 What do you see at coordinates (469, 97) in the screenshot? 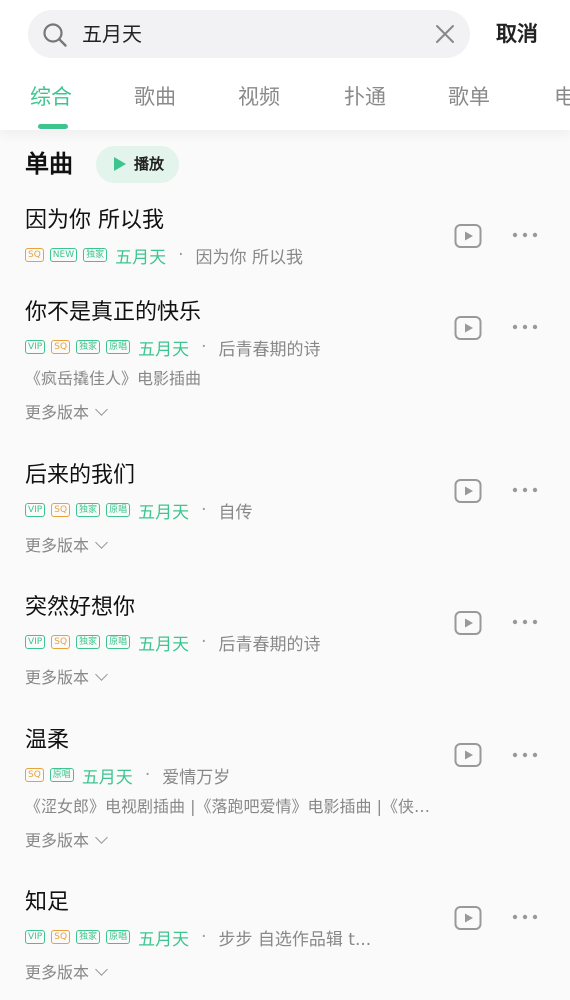
I see `tab-playlists: 歌单` at bounding box center [469, 97].